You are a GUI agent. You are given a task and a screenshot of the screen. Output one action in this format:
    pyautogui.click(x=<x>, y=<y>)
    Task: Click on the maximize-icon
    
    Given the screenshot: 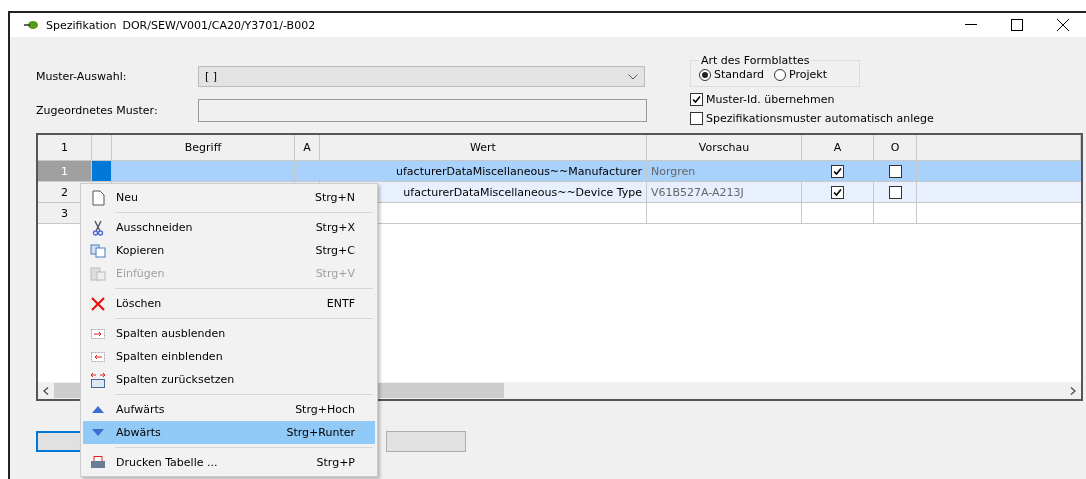 What is the action you would take?
    pyautogui.click(x=1017, y=25)
    